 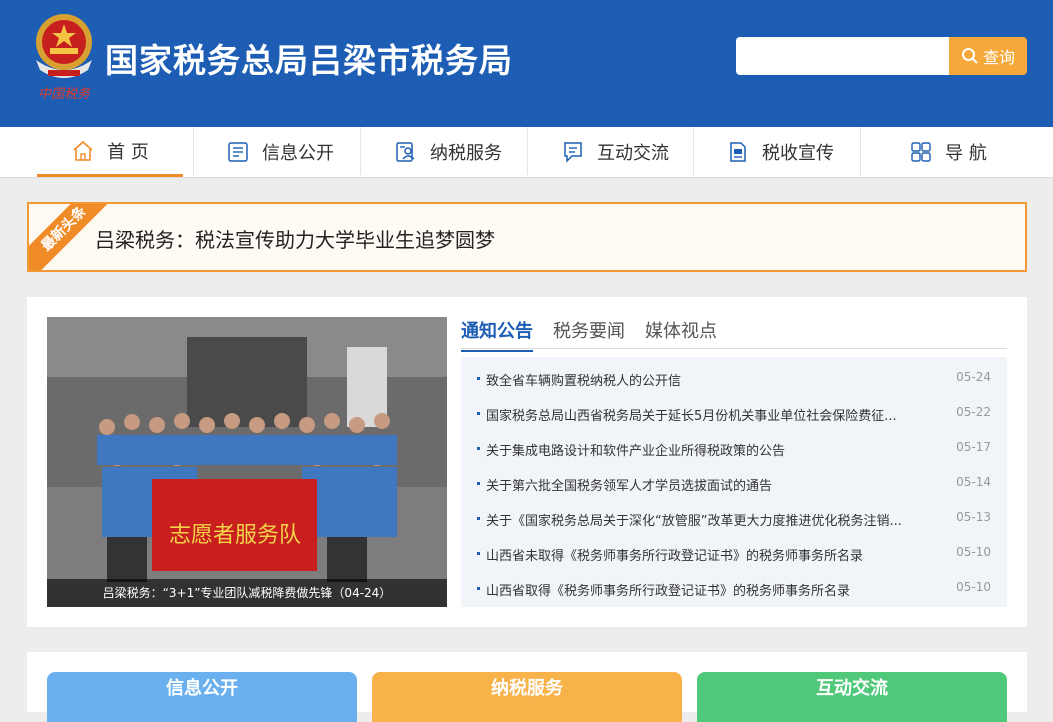 What do you see at coordinates (235, 534) in the screenshot?
I see `photo-banner-text: 志愿者服务队` at bounding box center [235, 534].